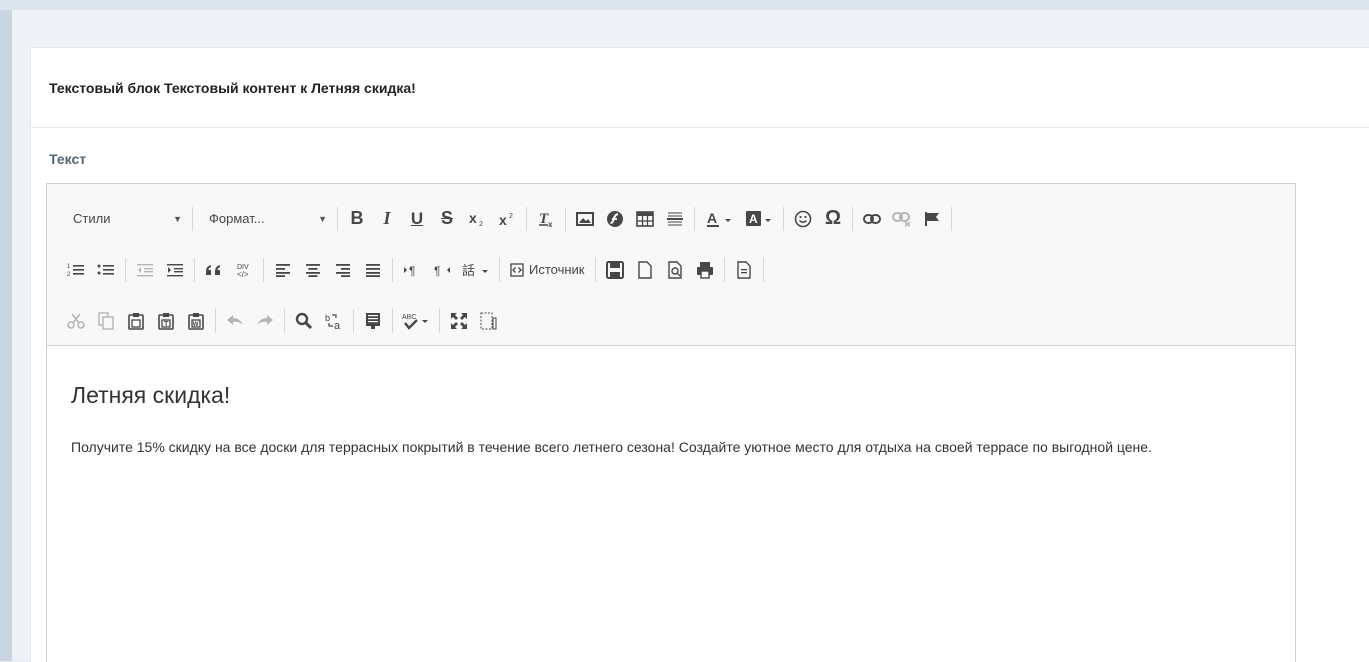 Image resolution: width=1369 pixels, height=662 pixels. I want to click on source-button: Источник, so click(547, 270).